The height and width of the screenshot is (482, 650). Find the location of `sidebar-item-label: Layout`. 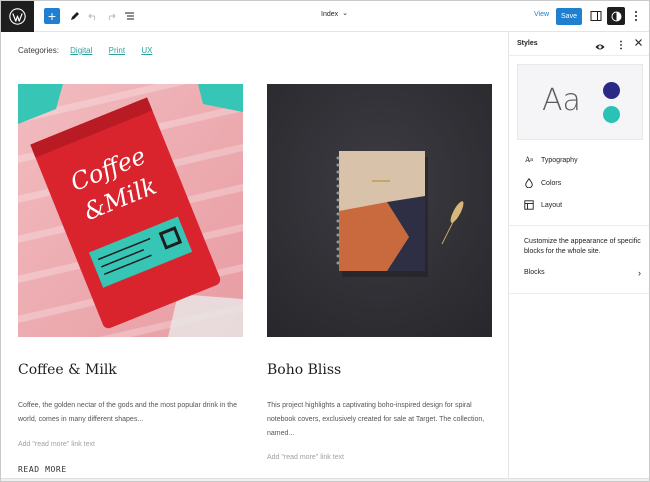

sidebar-item-label: Layout is located at coordinates (552, 205).